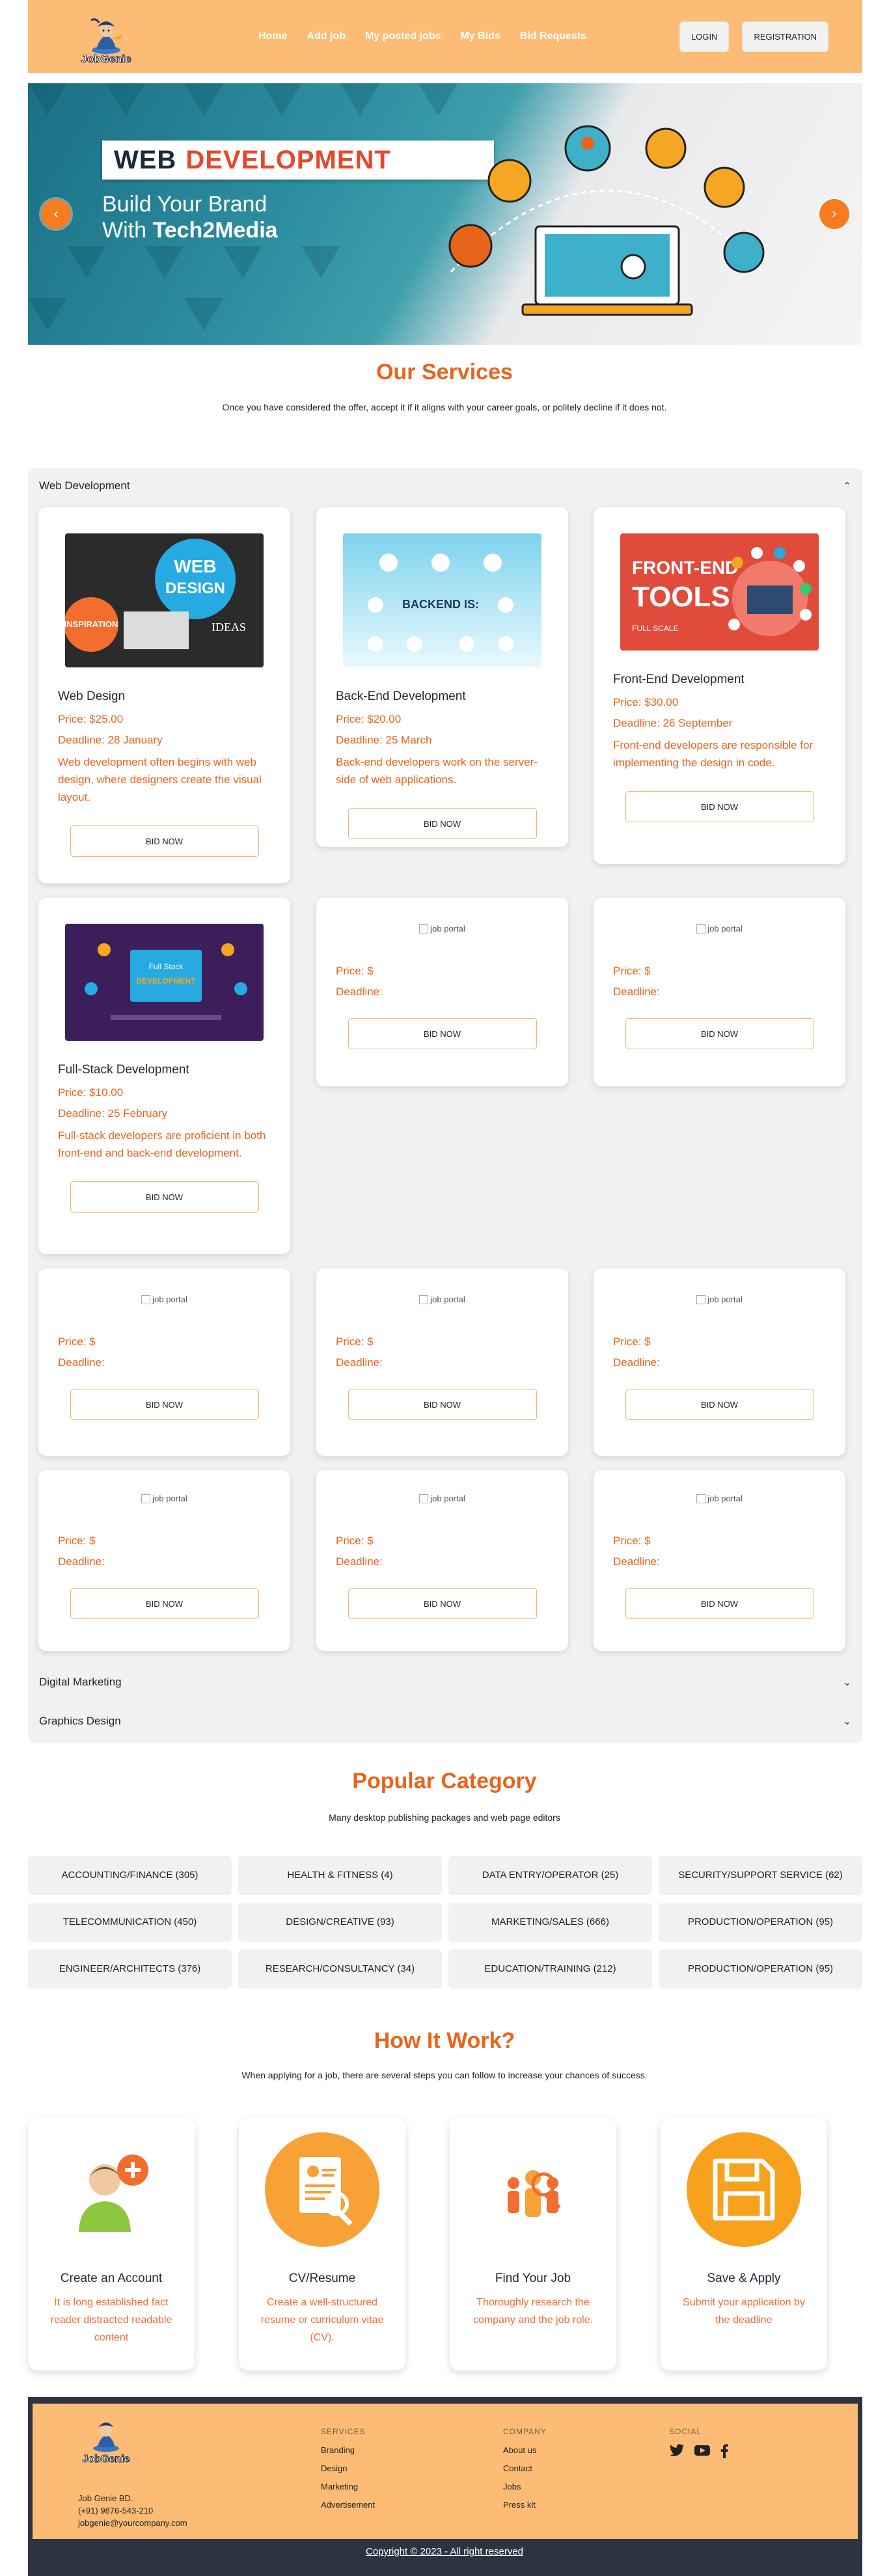 The width and height of the screenshot is (889, 2576). Describe the element at coordinates (340, 1969) in the screenshot. I see `category-research-consultancy: RESEARCH/CONSULTANCY (34)` at that location.